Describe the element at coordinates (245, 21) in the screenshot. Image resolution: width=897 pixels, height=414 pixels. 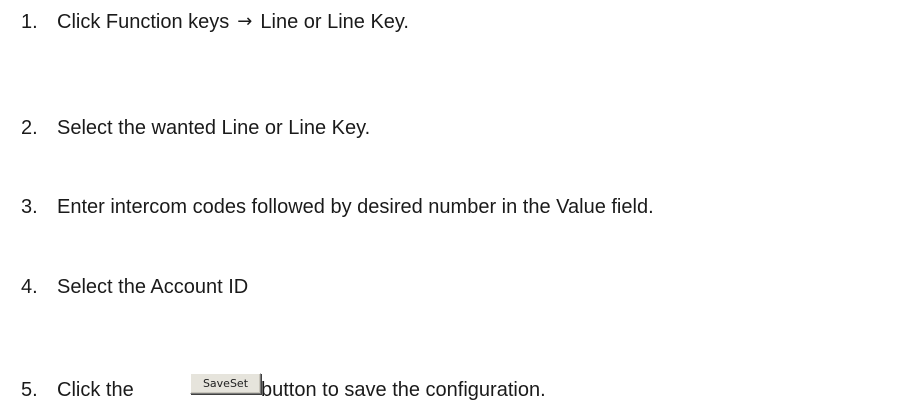
I see `right-arrow-icon: →` at that location.